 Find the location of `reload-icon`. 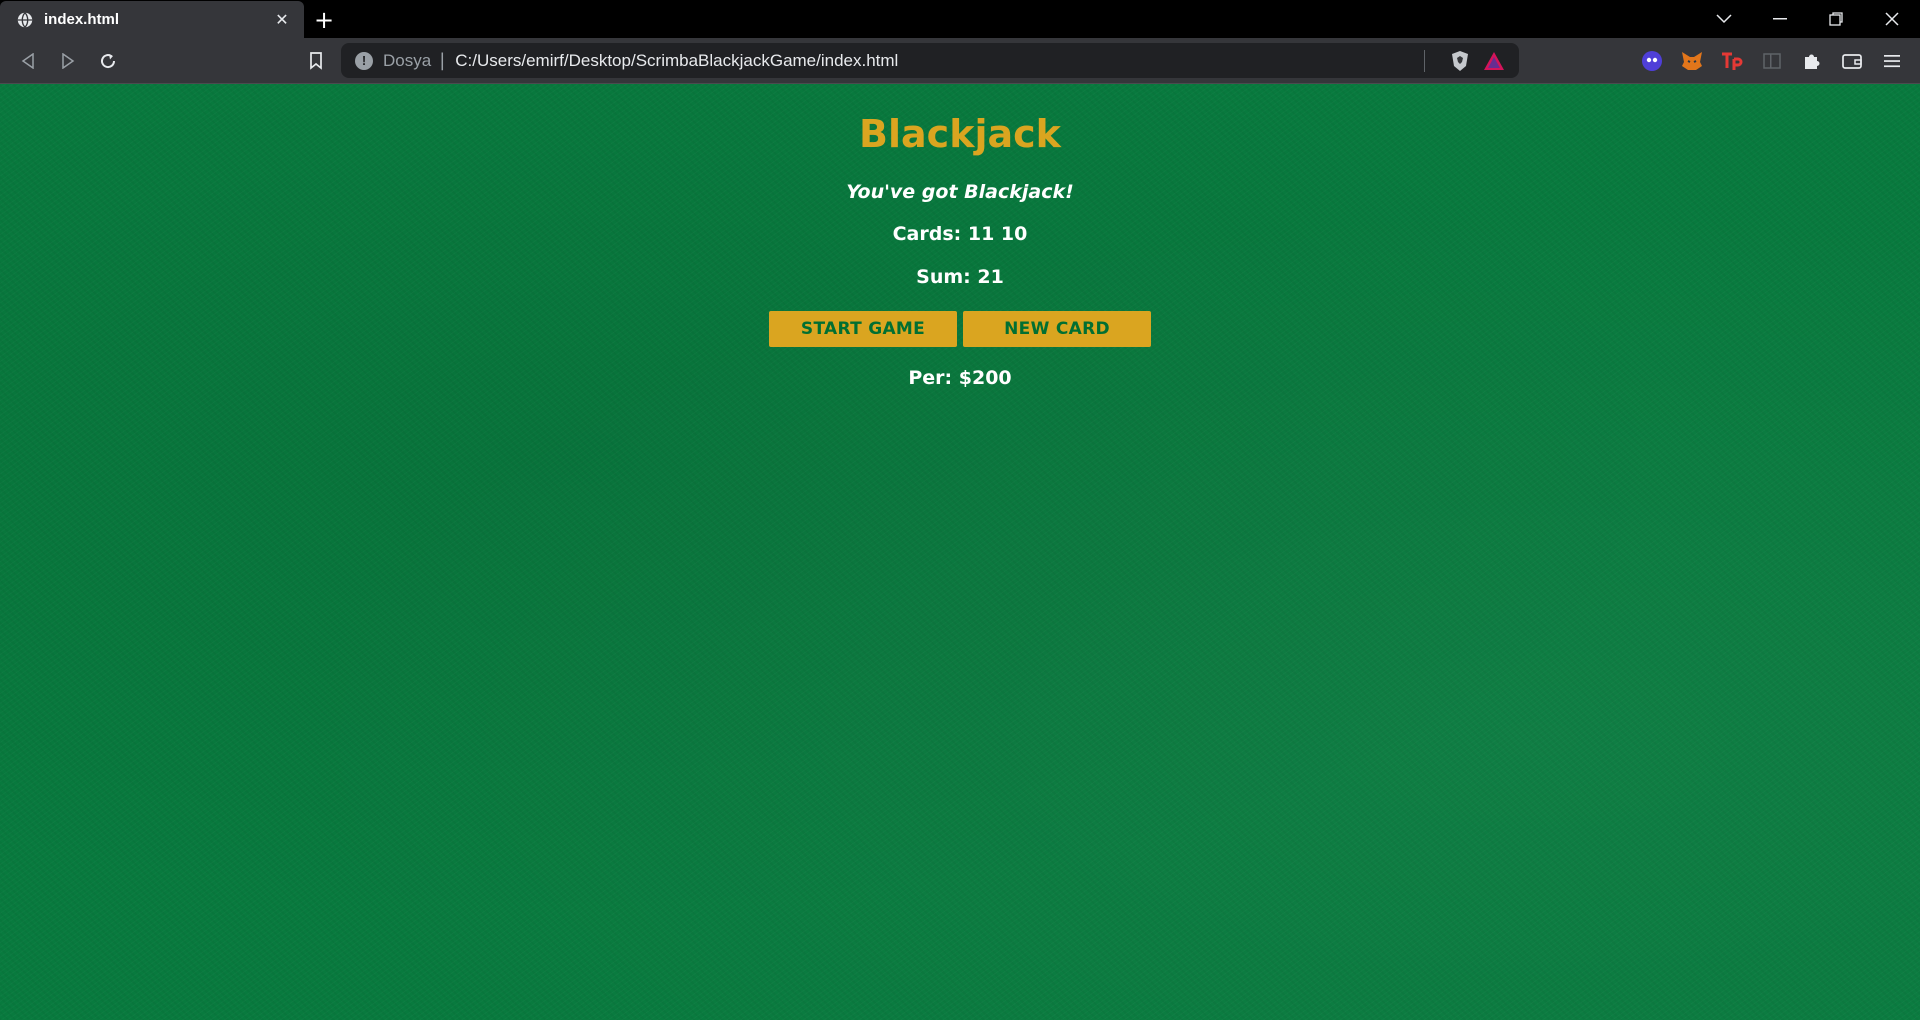

reload-icon is located at coordinates (108, 60).